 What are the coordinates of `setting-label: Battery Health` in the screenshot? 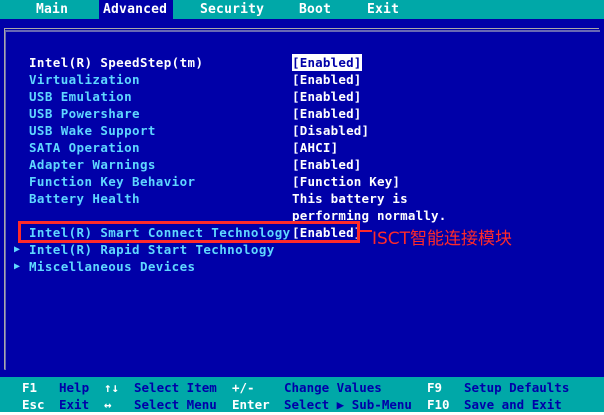 It's located at (84, 198).